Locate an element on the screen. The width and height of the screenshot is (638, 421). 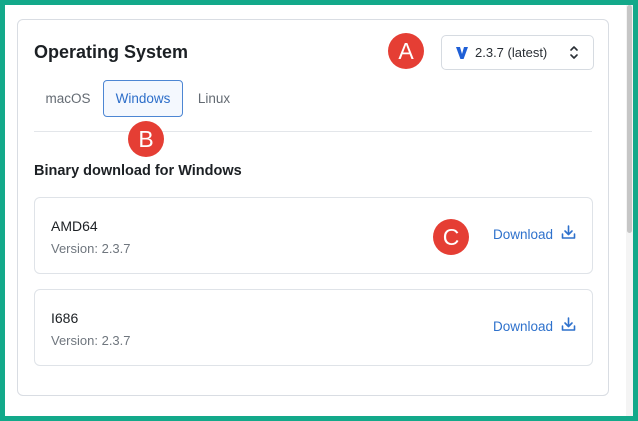
version-select: 2.3.7 (latest) is located at coordinates (517, 52).